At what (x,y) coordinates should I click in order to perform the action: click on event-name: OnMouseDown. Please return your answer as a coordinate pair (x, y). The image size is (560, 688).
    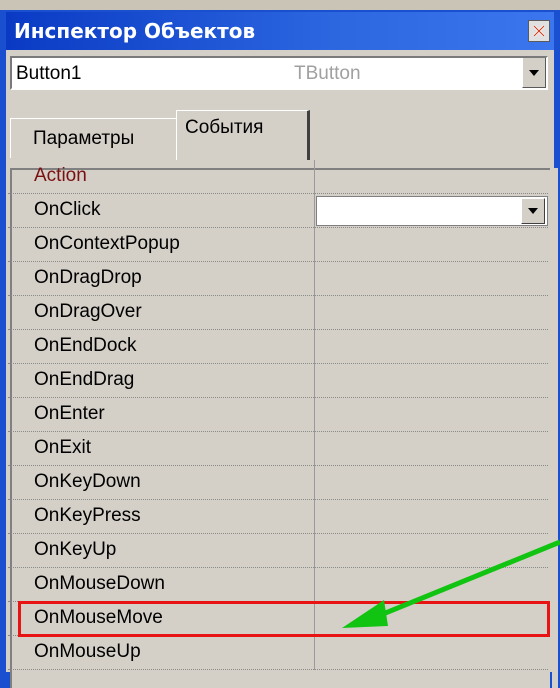
    Looking at the image, I should click on (99, 583).